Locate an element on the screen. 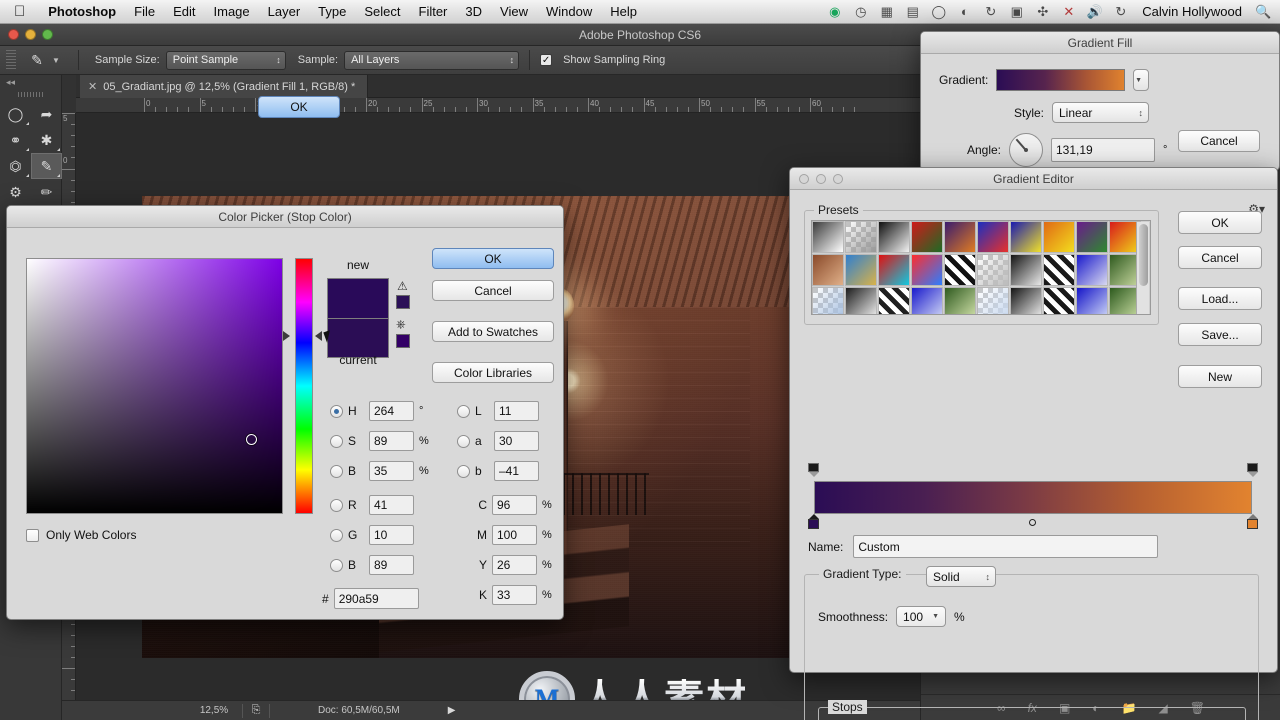 Image resolution: width=1280 pixels, height=720 pixels. brush-icon: ✏ is located at coordinates (46, 192).